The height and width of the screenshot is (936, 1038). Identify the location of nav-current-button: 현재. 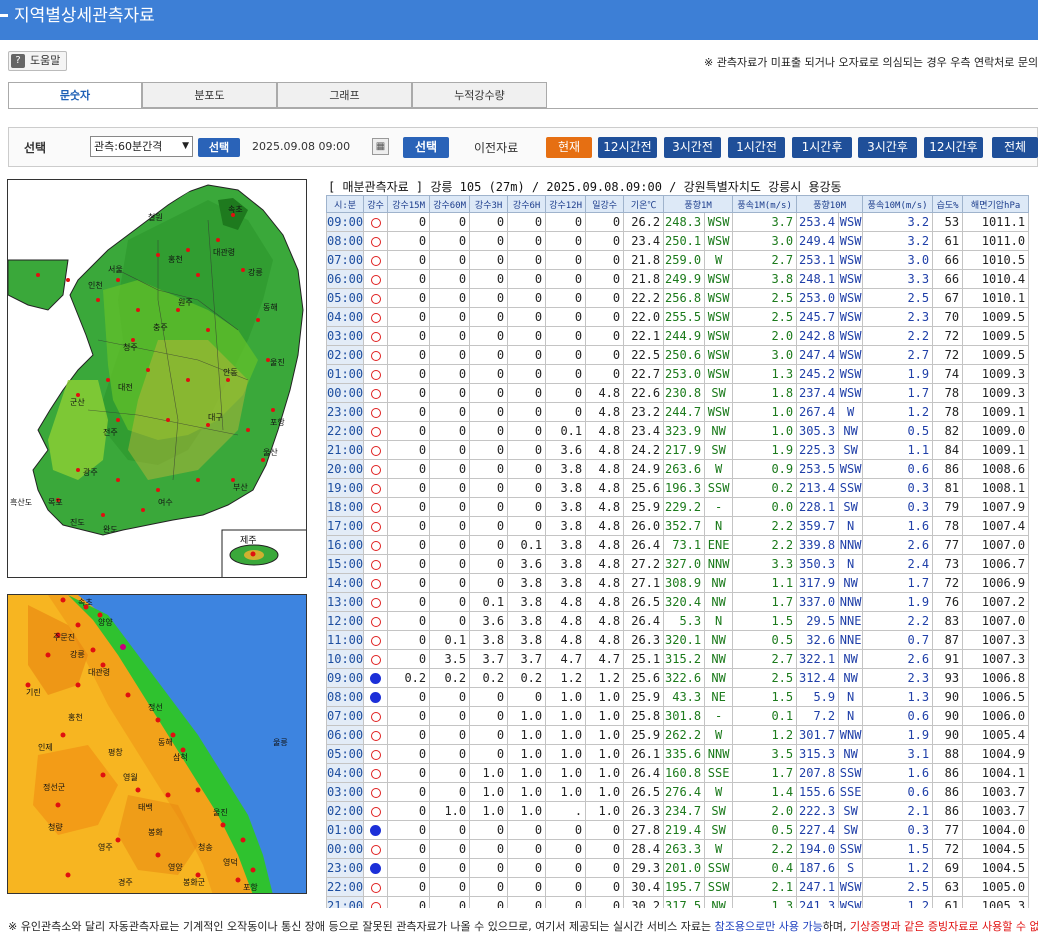
(569, 147).